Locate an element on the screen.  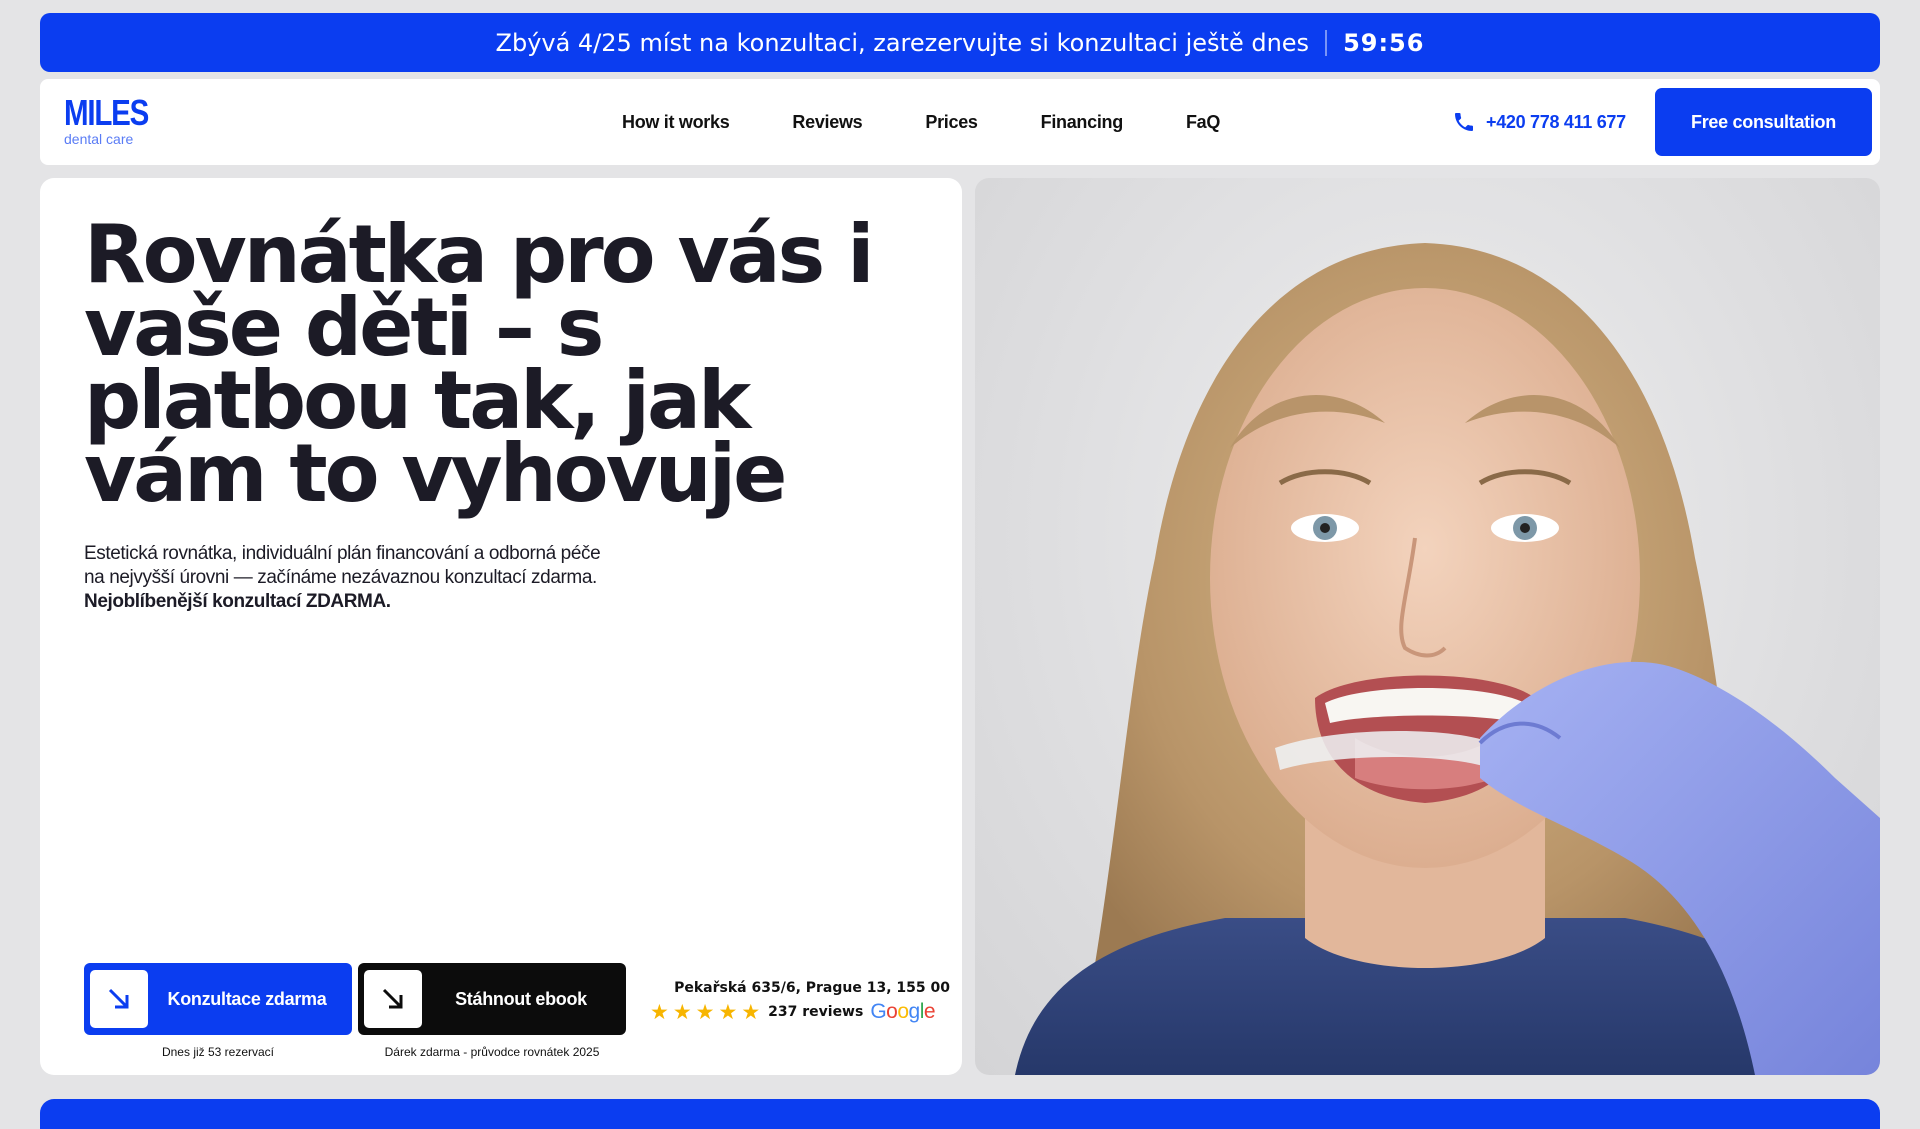
star-rating: ★ ★ ★ ★ ★ is located at coordinates (705, 1012).